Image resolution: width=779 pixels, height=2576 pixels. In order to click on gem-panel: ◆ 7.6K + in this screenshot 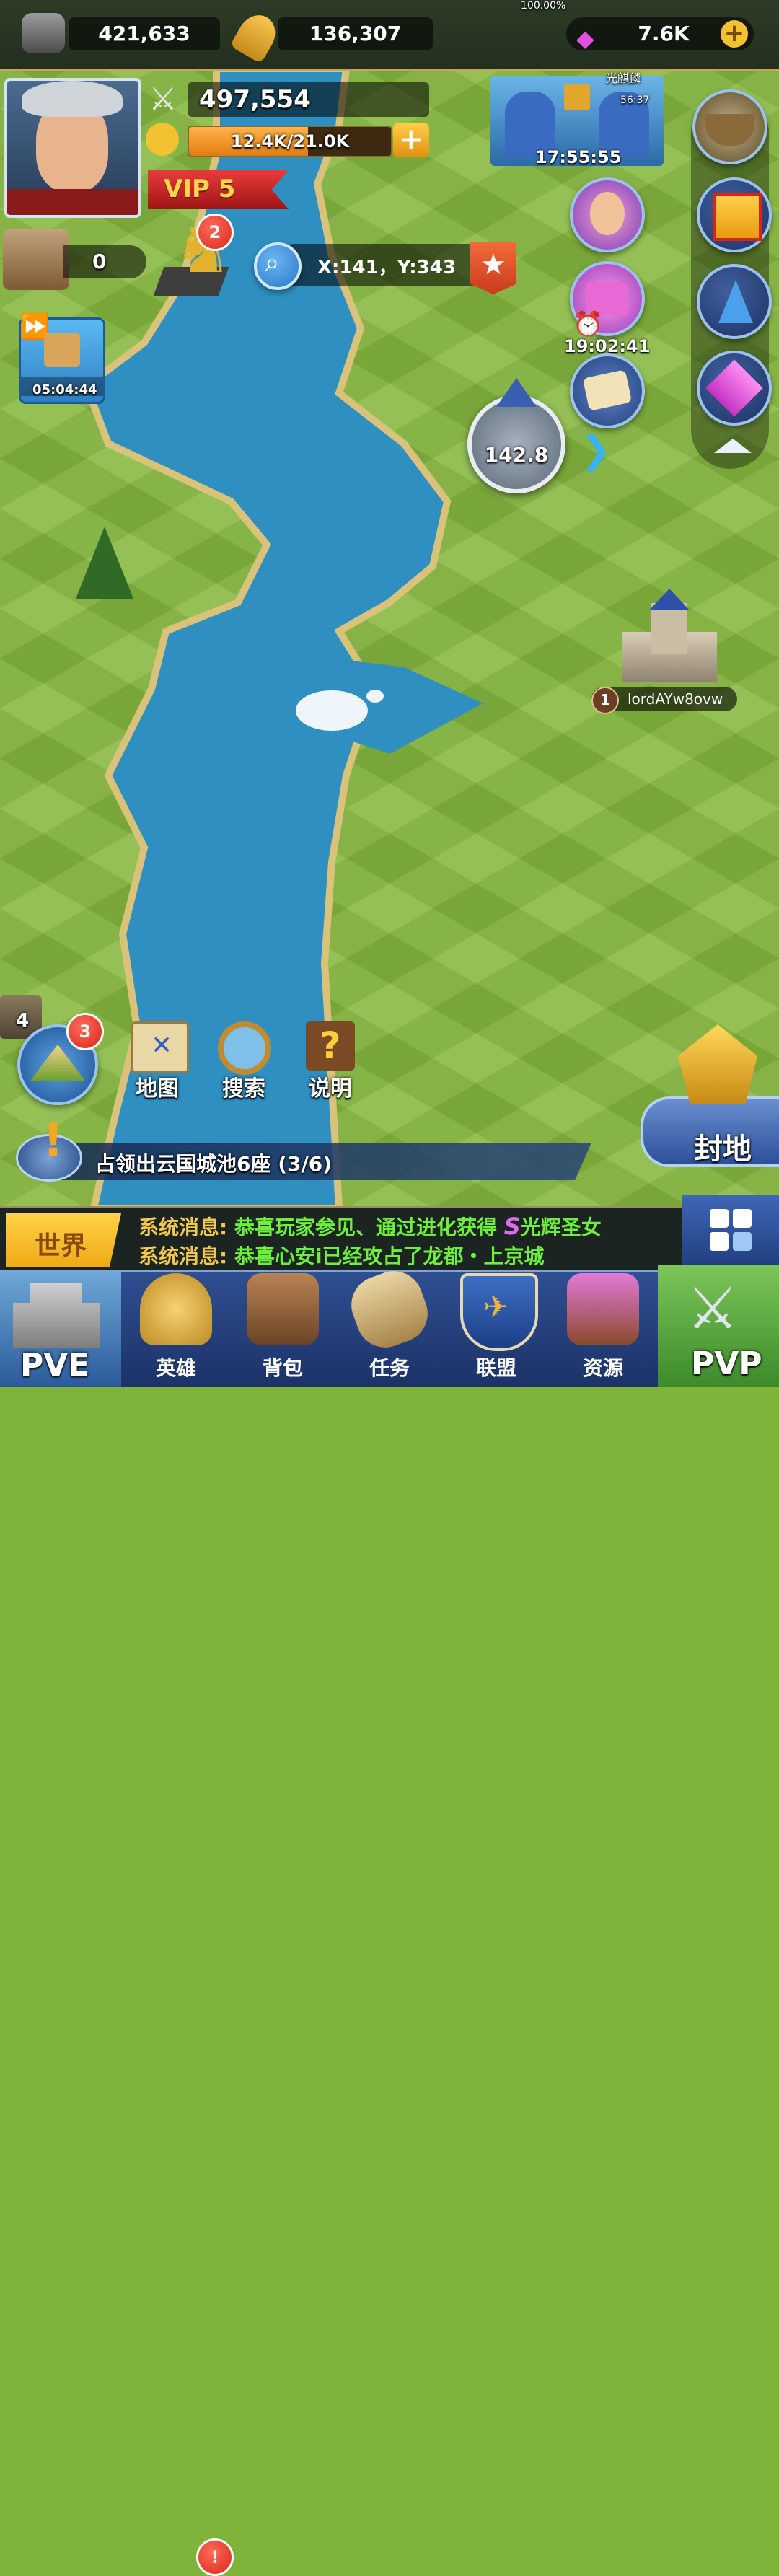, I will do `click(660, 34)`.